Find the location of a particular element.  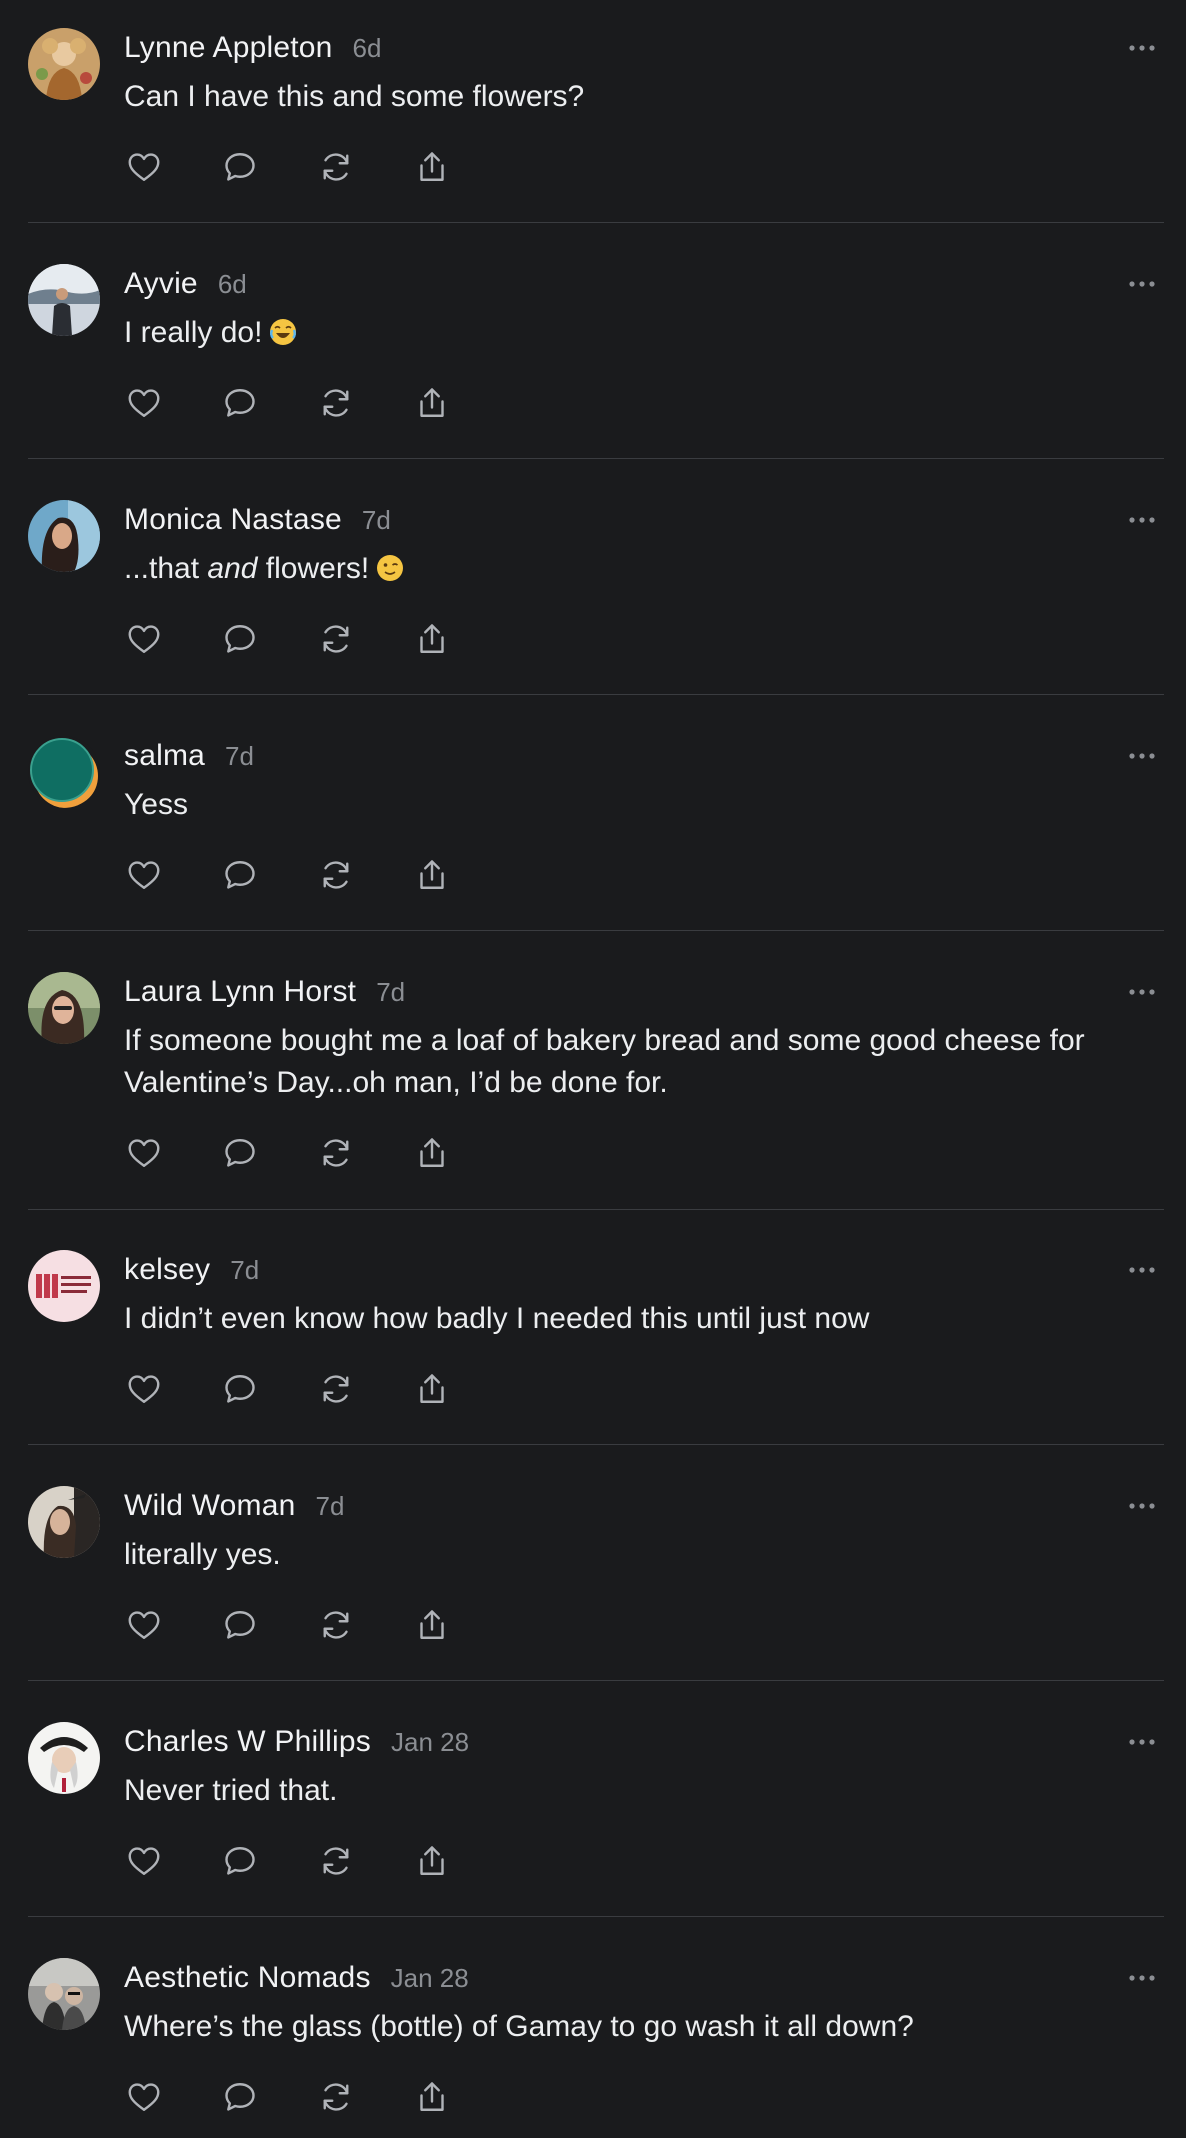

author-name: Wild Woman is located at coordinates (209, 1506).